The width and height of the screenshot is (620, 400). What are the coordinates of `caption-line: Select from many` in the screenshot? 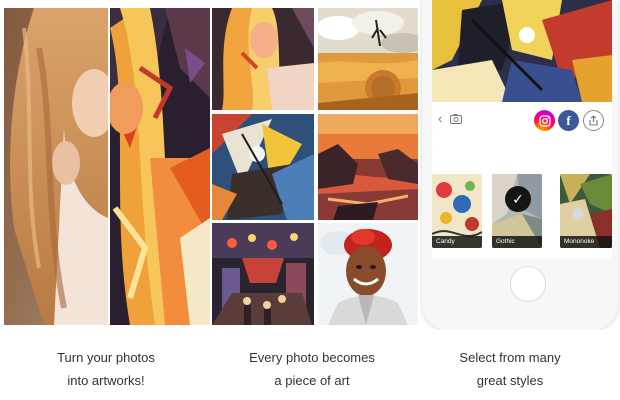 It's located at (510, 357).